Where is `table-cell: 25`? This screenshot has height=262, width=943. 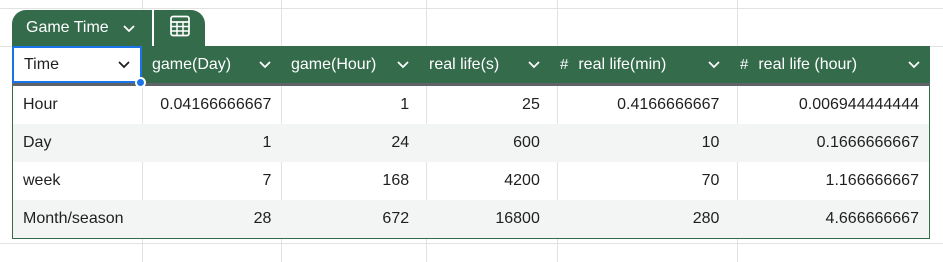 table-cell: 25 is located at coordinates (484, 105).